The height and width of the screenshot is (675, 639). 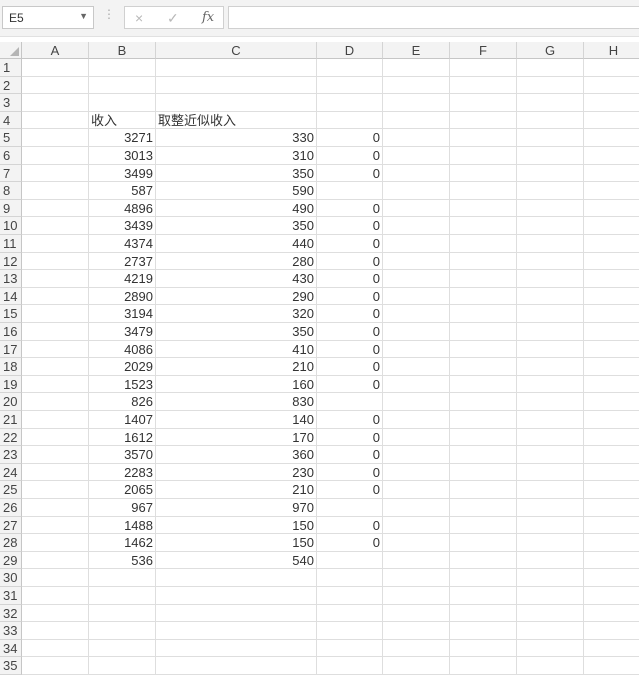 I want to click on name-box: E5 ▼, so click(x=48, y=17).